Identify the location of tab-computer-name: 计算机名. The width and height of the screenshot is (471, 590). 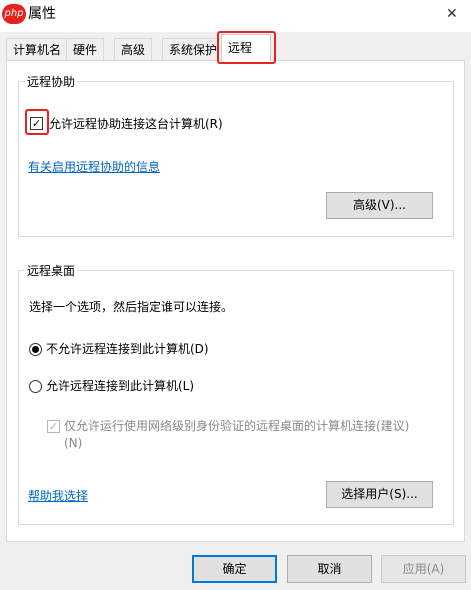
(37, 49).